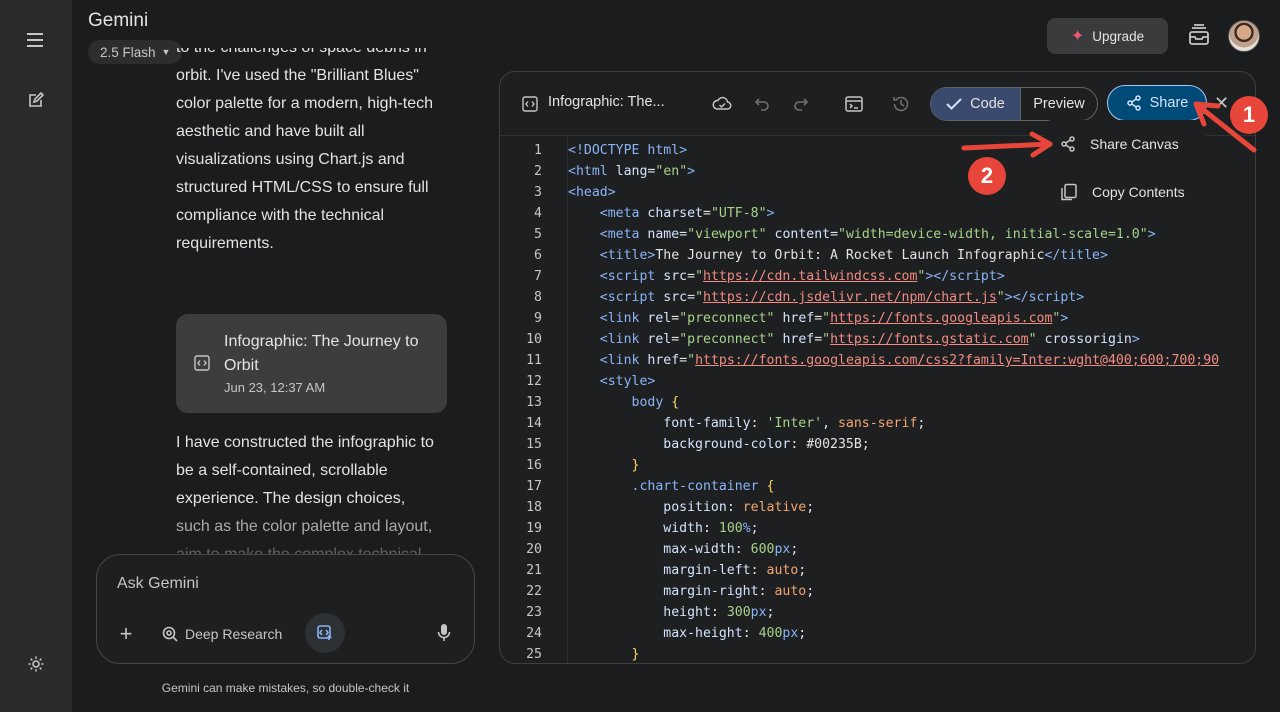  Describe the element at coordinates (534, 570) in the screenshot. I see `line-number: 21` at that location.